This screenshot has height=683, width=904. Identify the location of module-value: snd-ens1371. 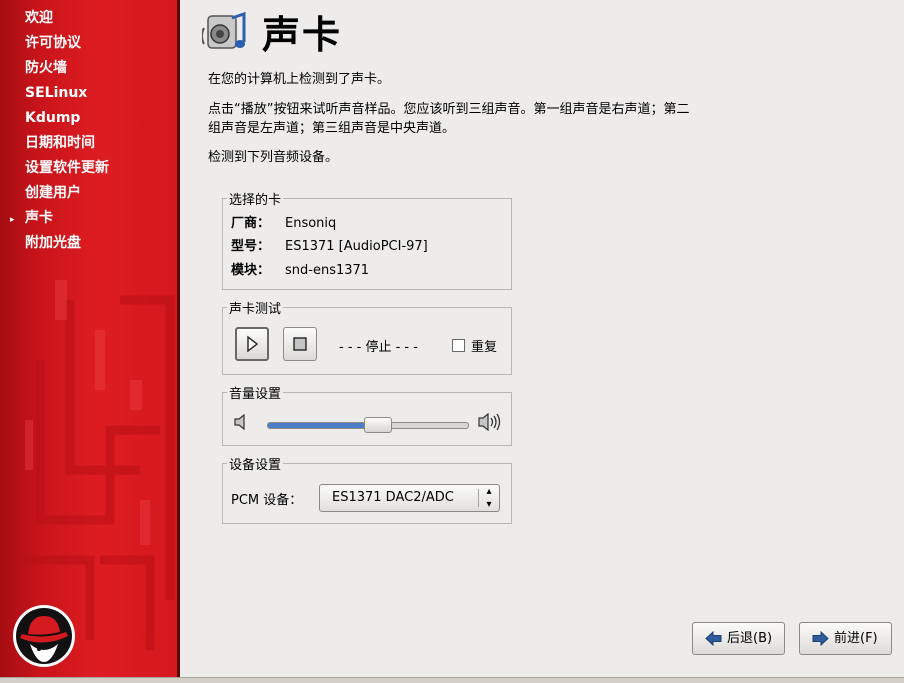
(327, 270).